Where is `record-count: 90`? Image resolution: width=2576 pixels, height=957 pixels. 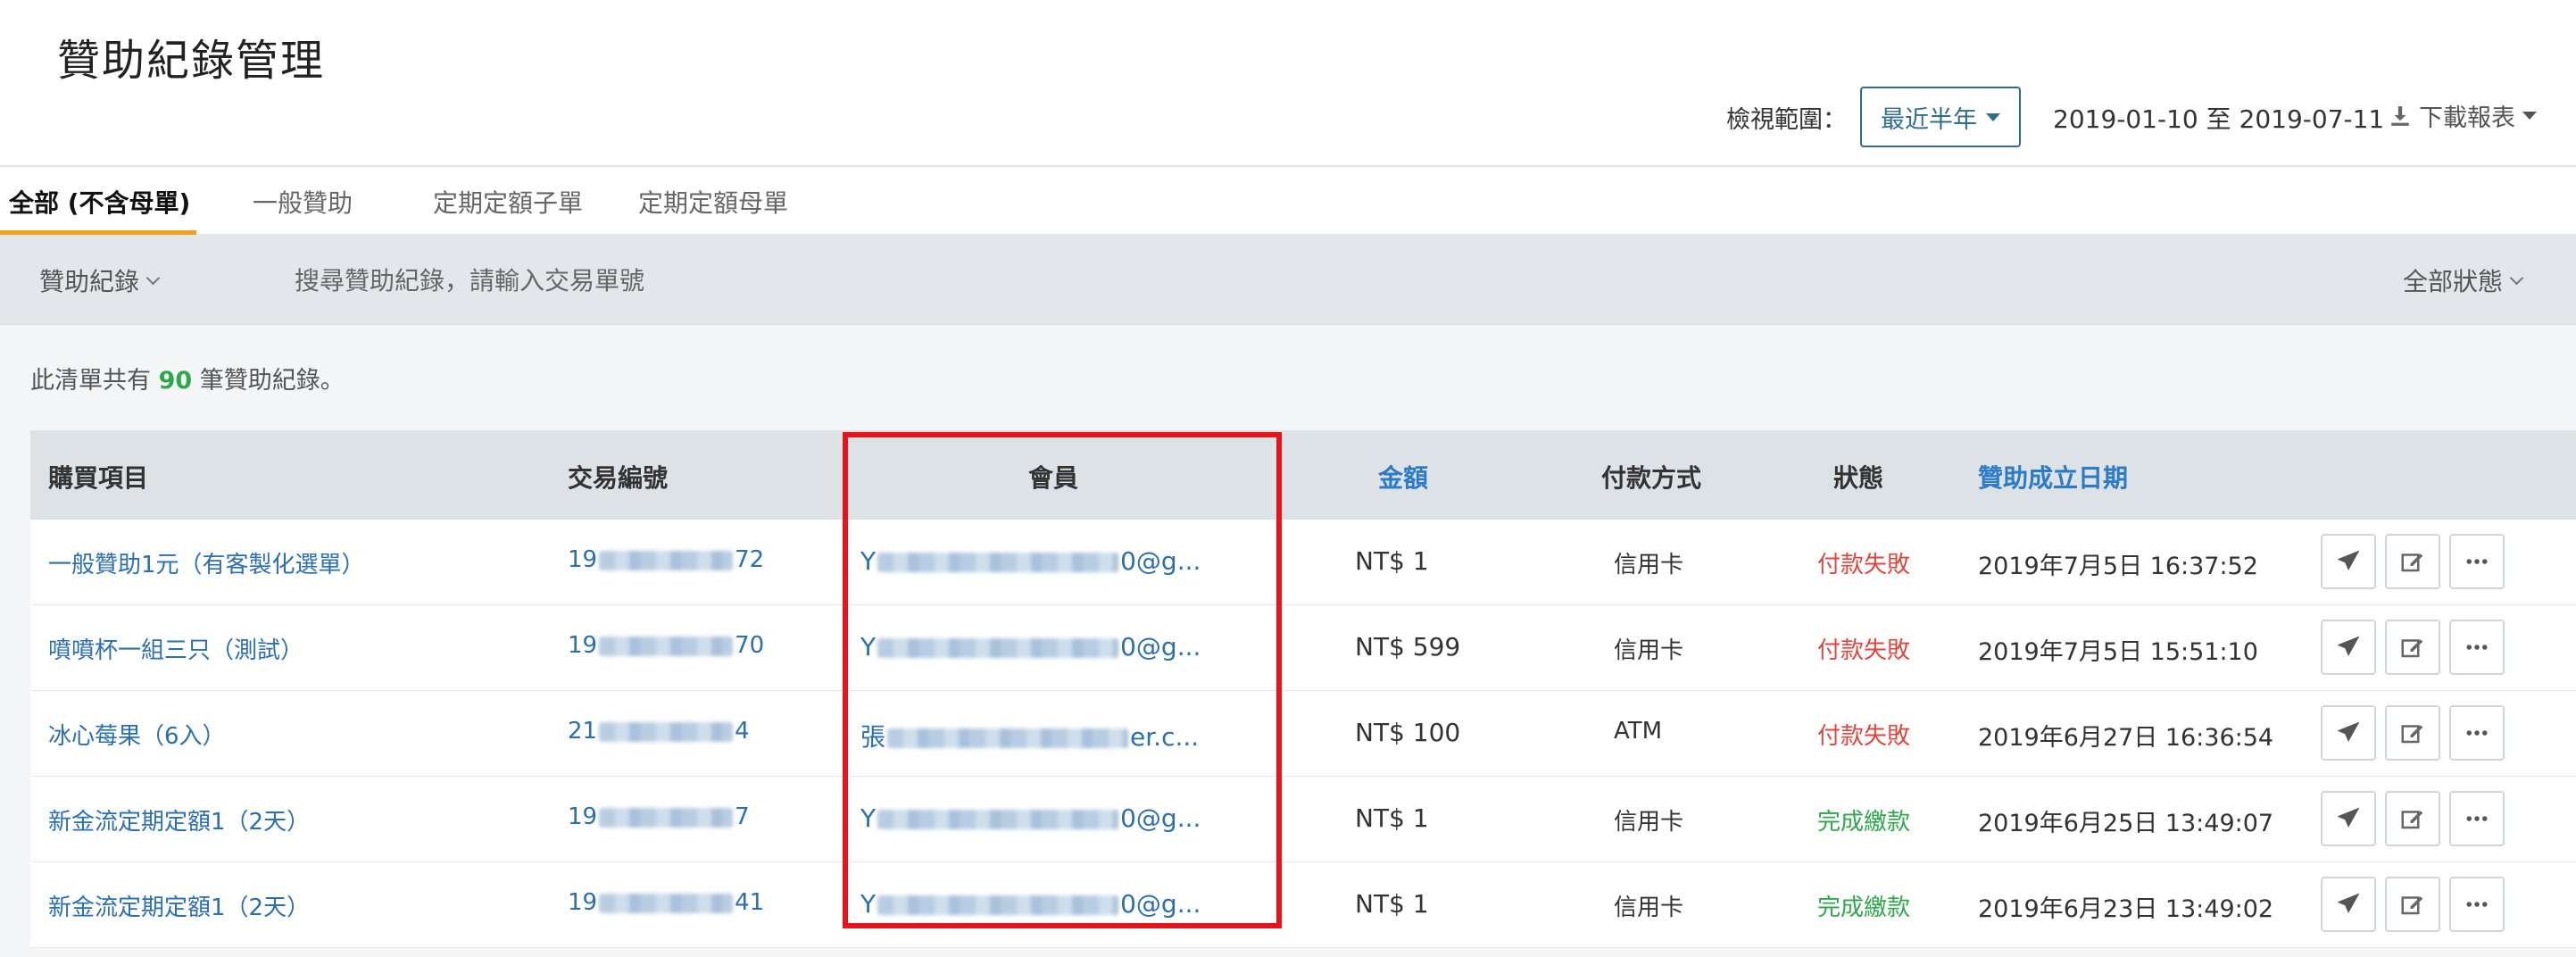
record-count: 90 is located at coordinates (176, 381).